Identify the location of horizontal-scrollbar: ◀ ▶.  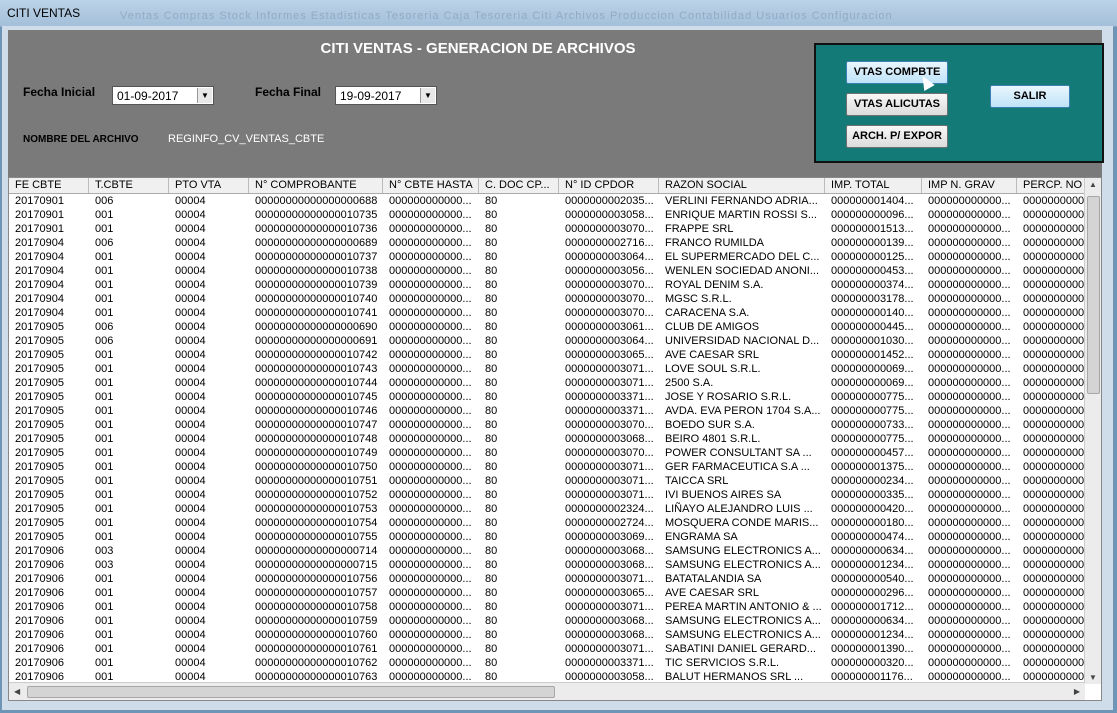
(547, 691).